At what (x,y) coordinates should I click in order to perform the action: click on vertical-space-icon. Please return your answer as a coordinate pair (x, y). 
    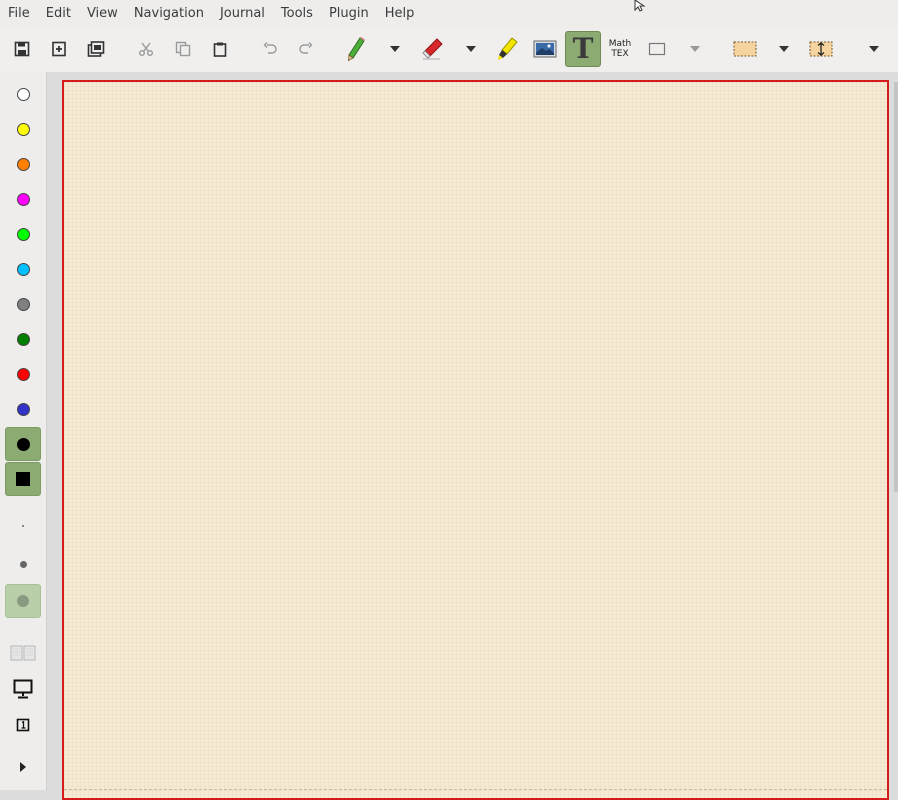
    Looking at the image, I should click on (821, 49).